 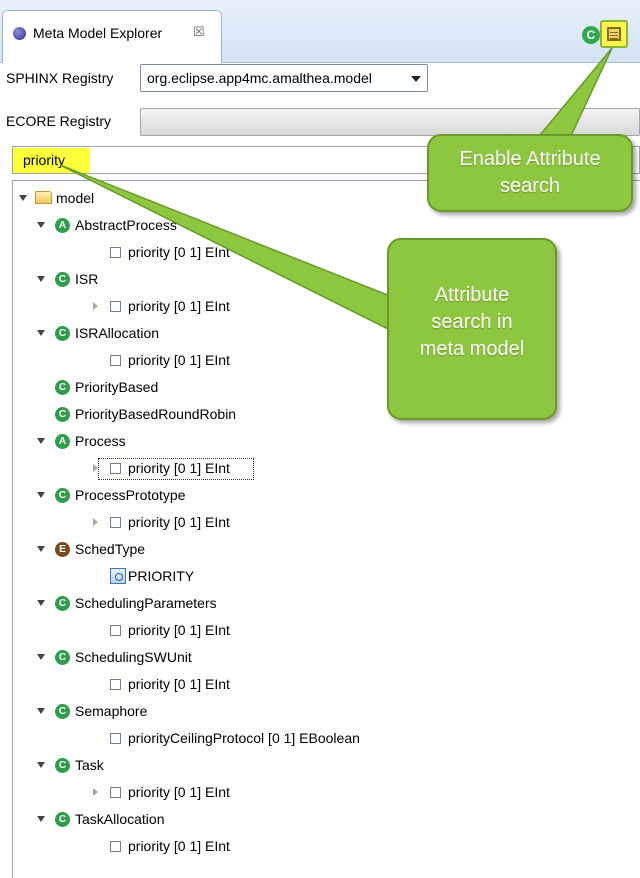 I want to click on tree-item-label: Task, so click(x=89, y=765).